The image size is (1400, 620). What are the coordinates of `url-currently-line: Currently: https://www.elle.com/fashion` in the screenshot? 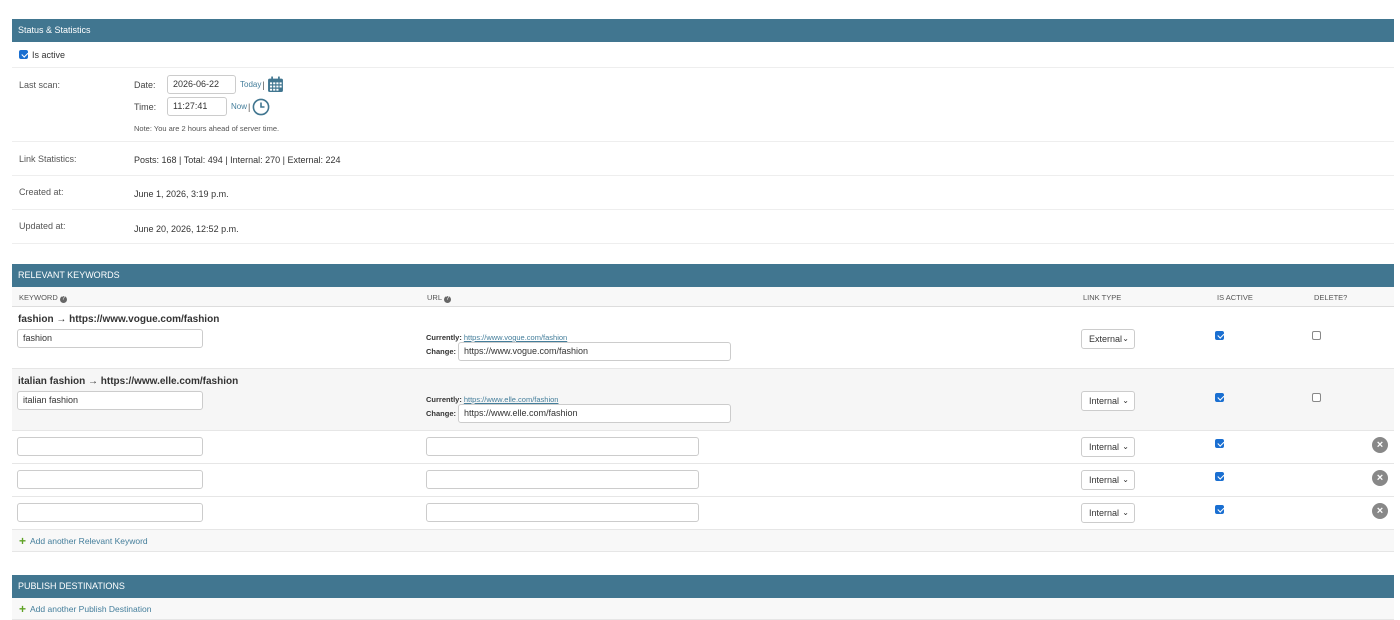 It's located at (492, 399).